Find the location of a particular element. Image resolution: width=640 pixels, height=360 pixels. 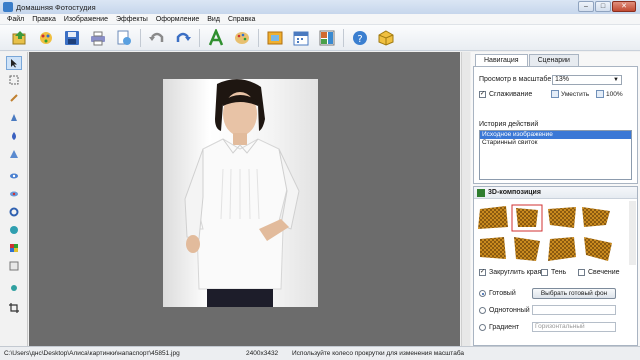

history-item: Старинный свиток is located at coordinates (555, 143).